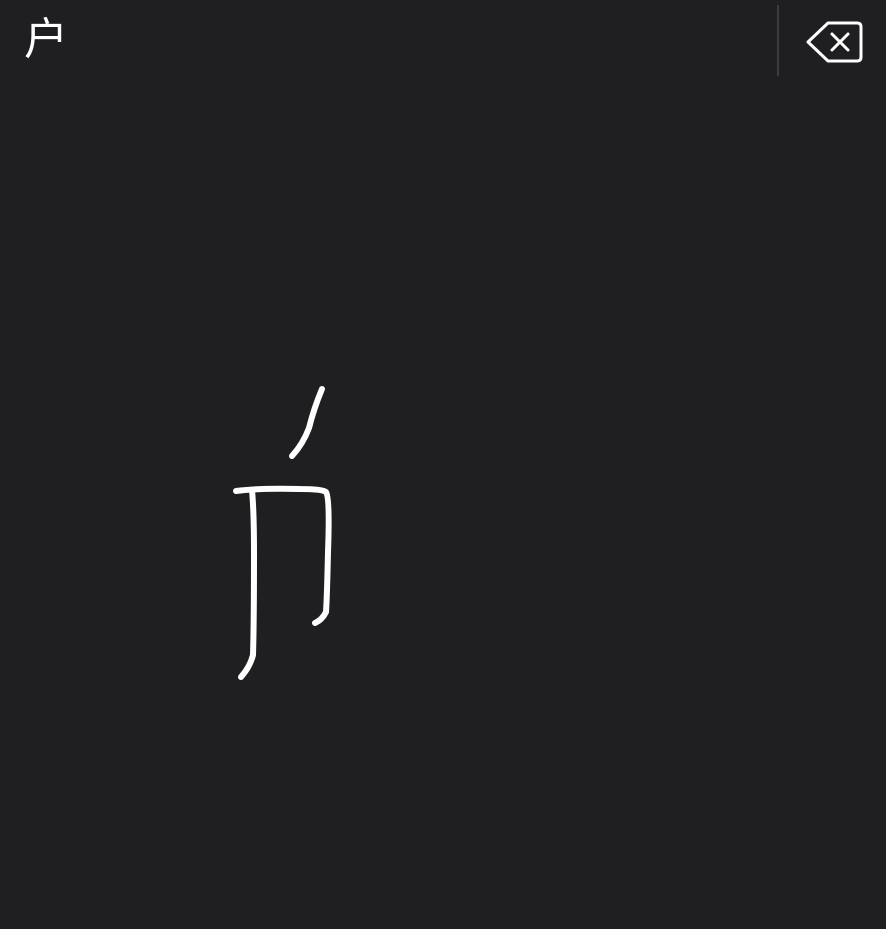 The image size is (886, 929). What do you see at coordinates (307, 422) in the screenshot?
I see `ink-stroke-dot` at bounding box center [307, 422].